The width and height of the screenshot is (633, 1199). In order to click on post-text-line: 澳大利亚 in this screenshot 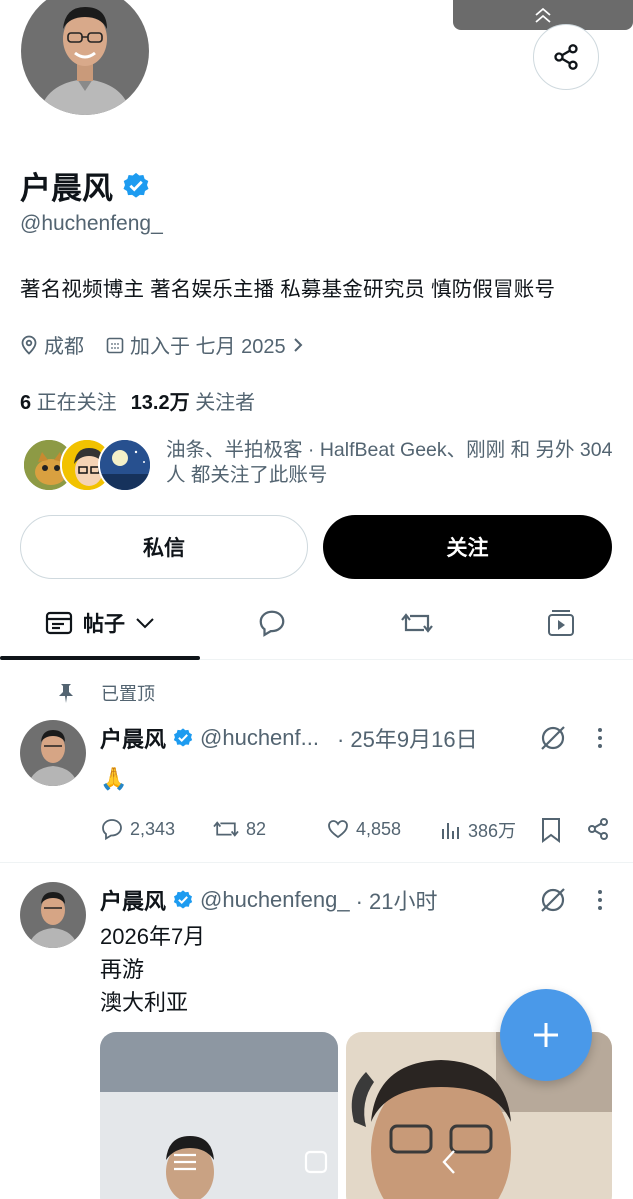, I will do `click(144, 1002)`.